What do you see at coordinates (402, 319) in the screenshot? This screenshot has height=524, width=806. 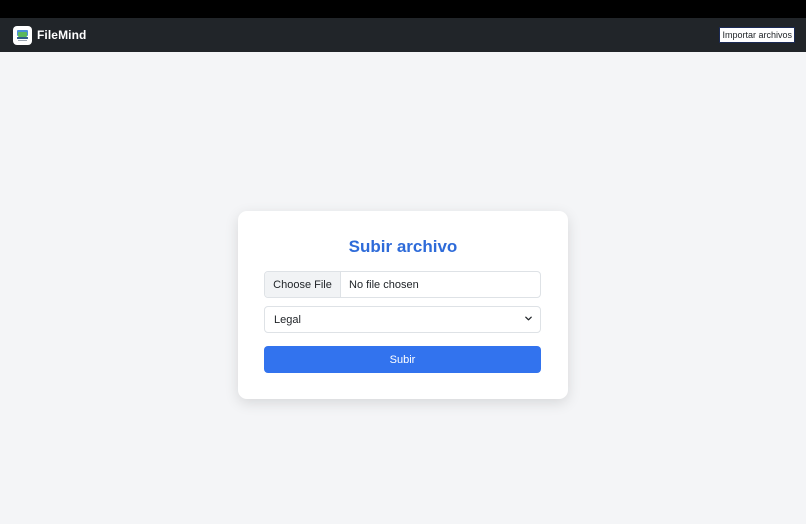 I see `category-select: Legal` at bounding box center [402, 319].